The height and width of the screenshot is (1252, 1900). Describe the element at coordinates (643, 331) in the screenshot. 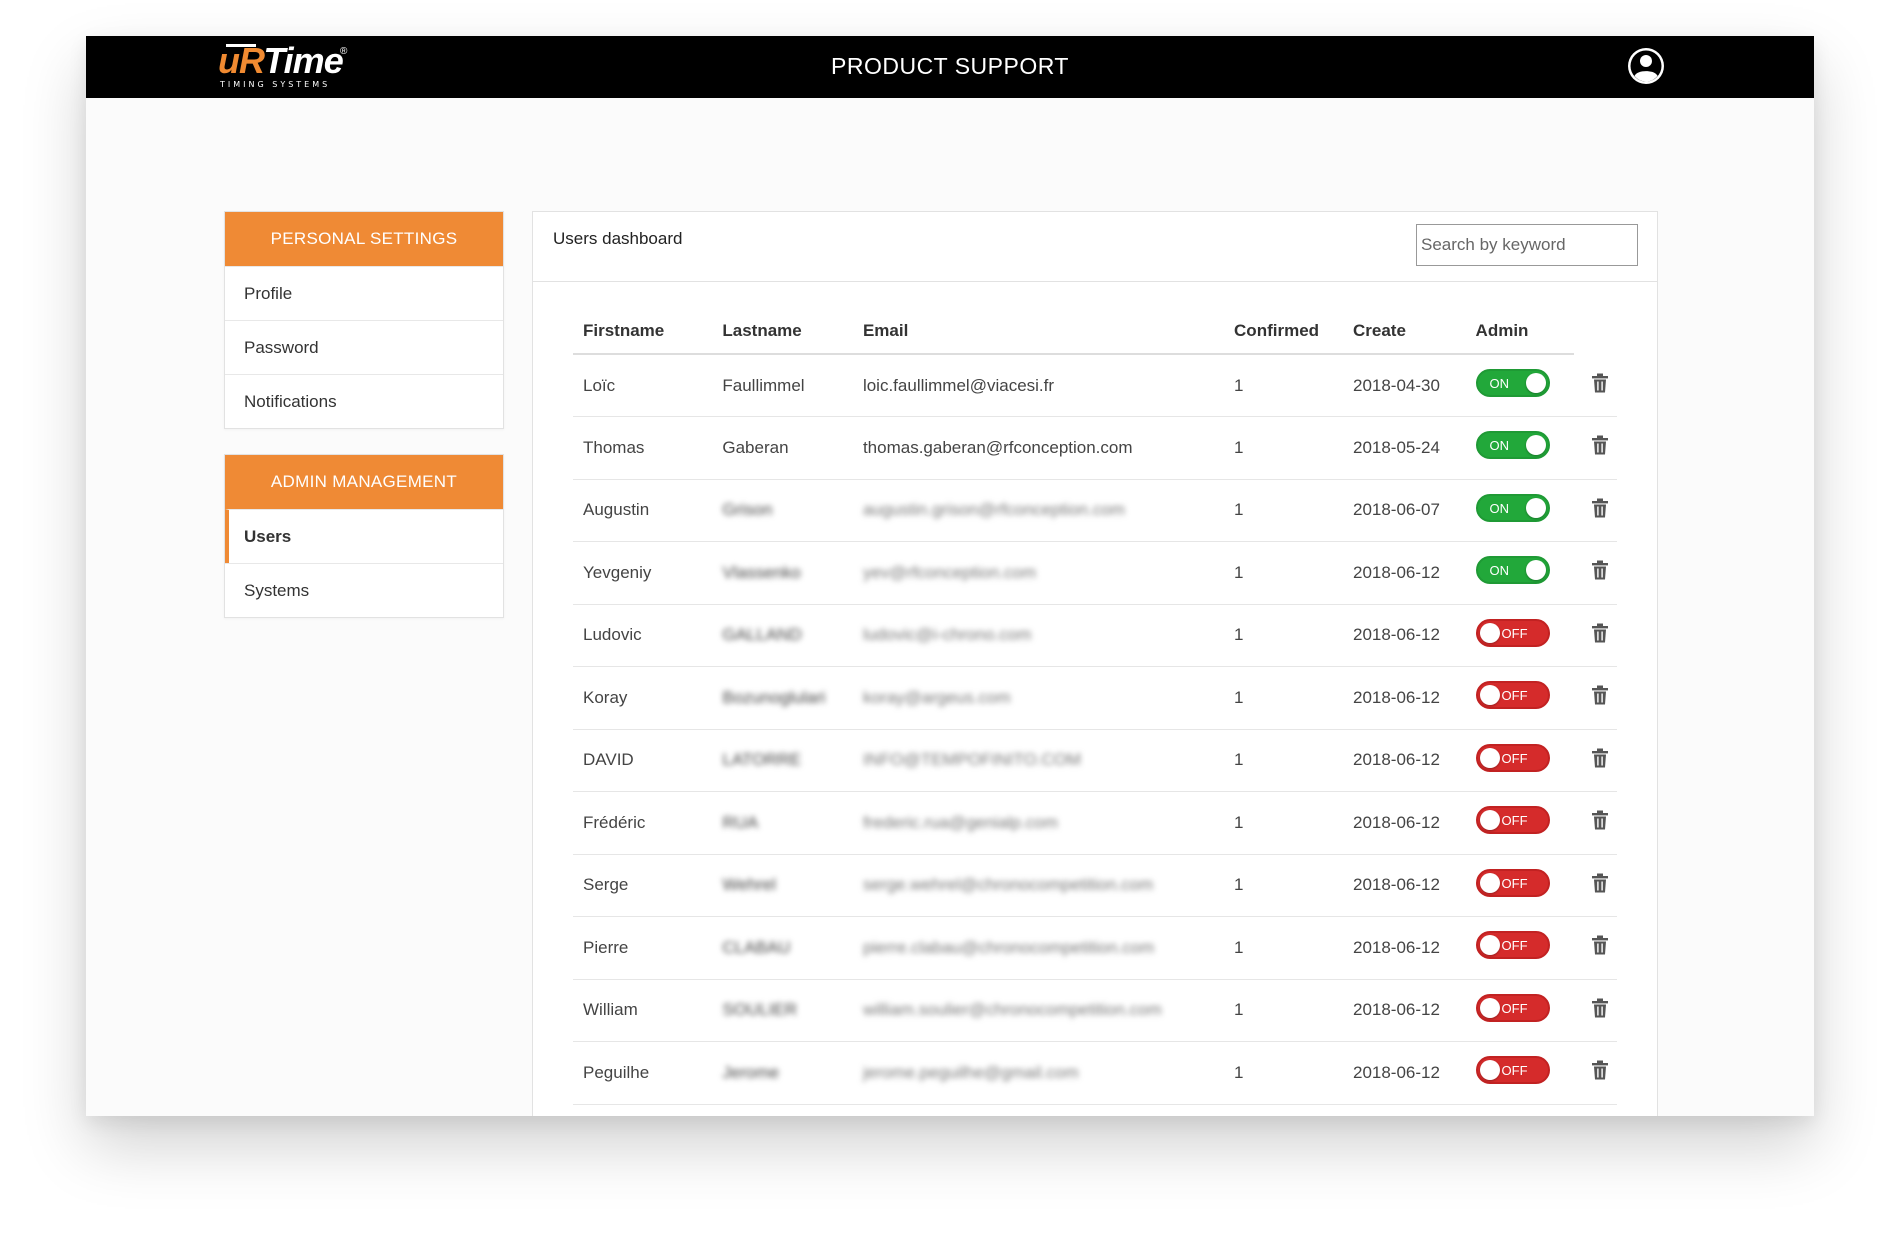

I see `column-header-firstname: Firstname` at that location.